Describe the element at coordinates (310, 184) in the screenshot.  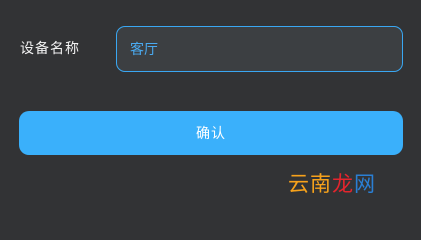
I see `watermark-part-1: 云南` at that location.